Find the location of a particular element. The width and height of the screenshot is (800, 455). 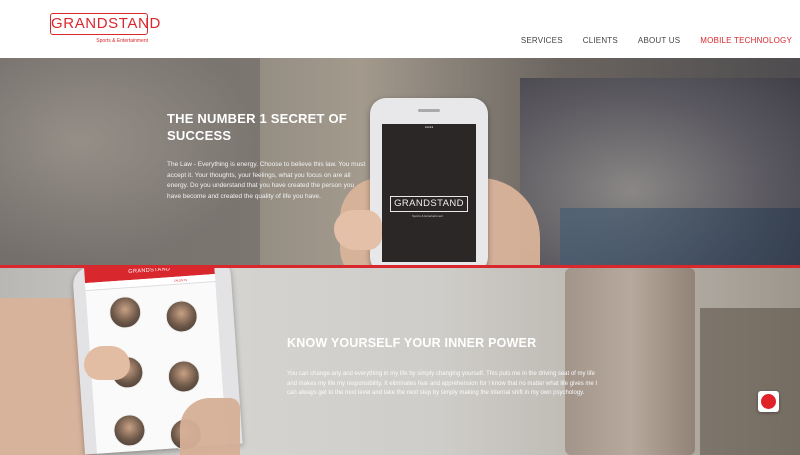

phone-screen: ●●●● GRANDSTAND Sports & Entertainment is located at coordinates (429, 193).